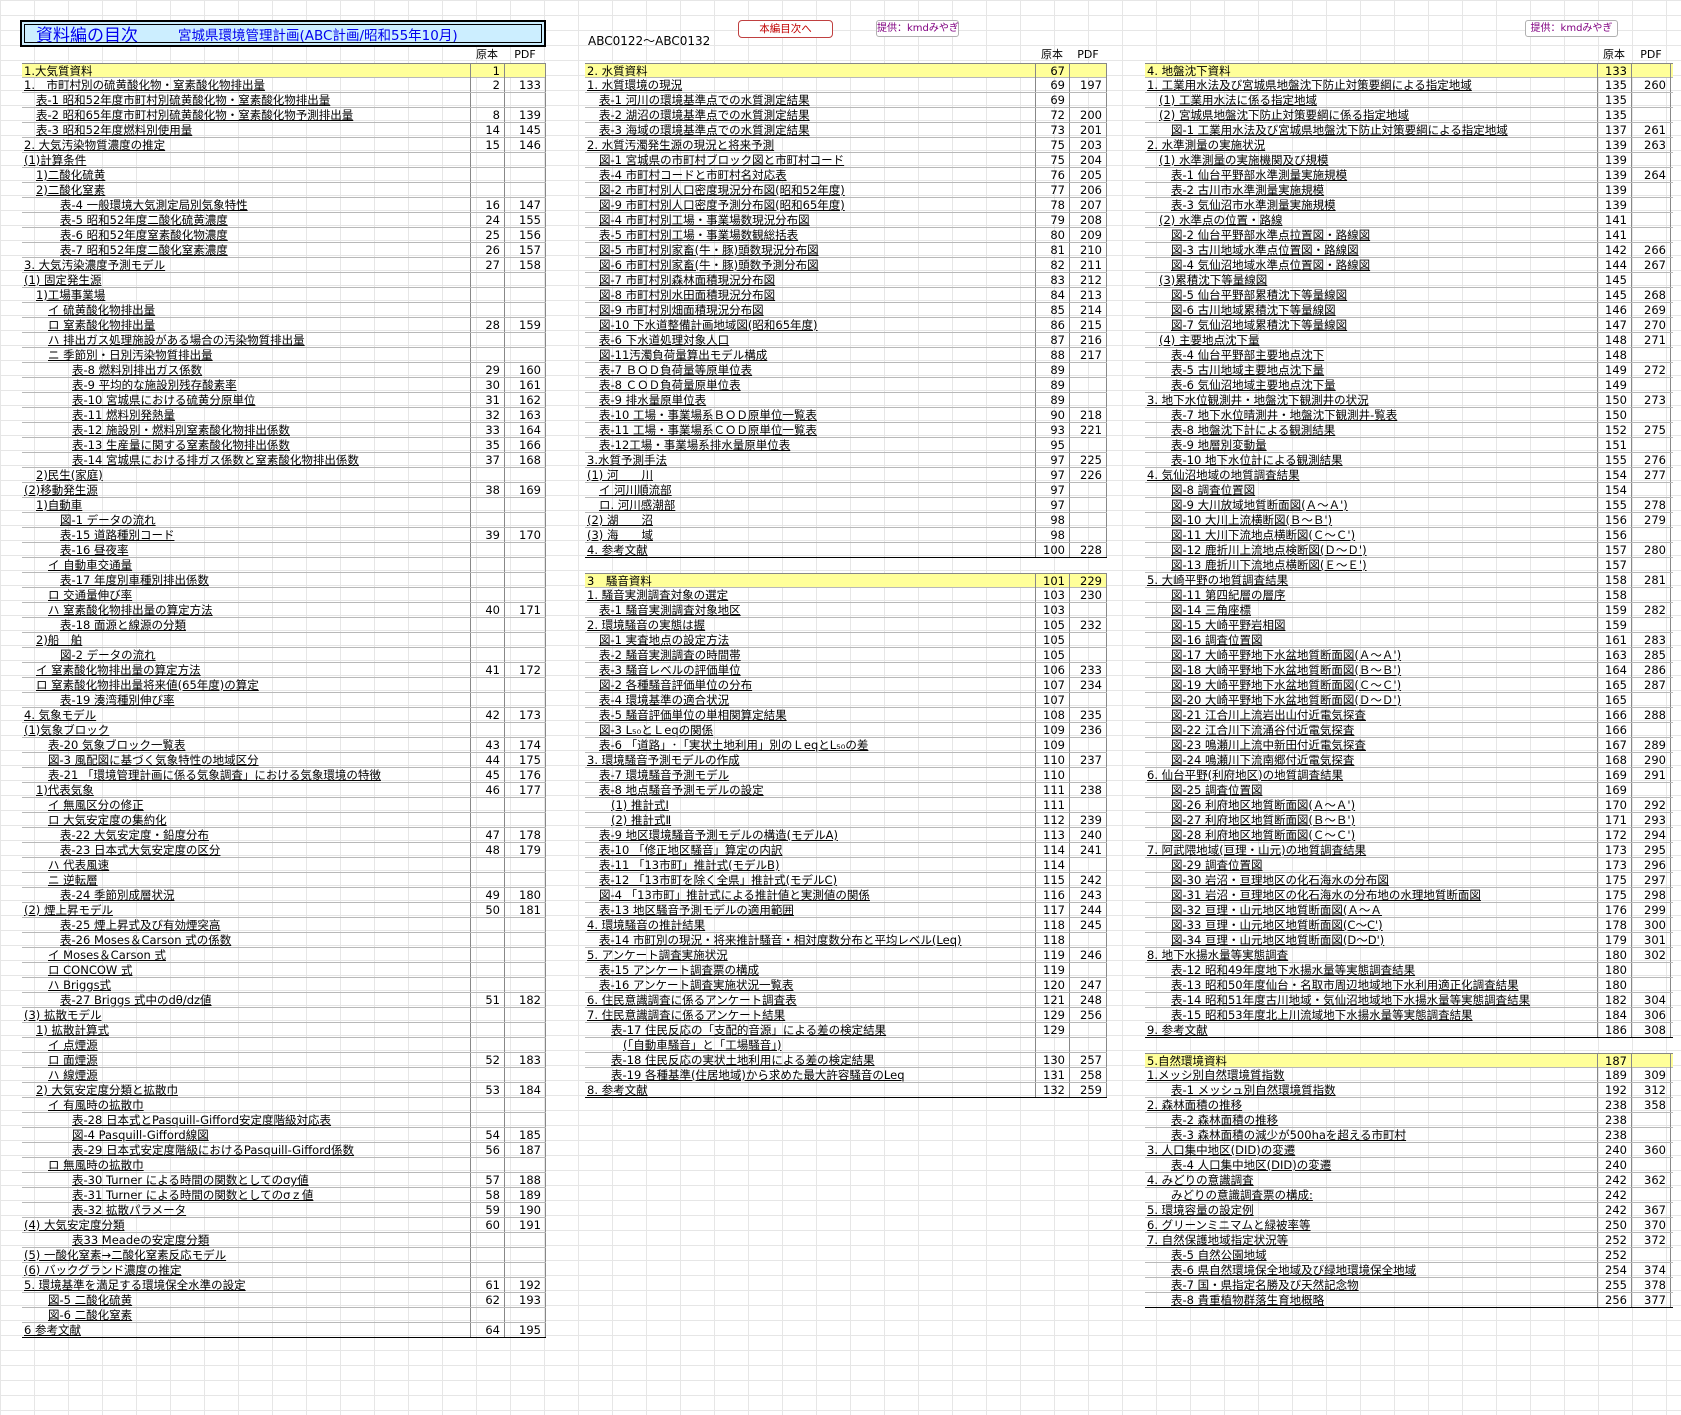 This screenshot has width=1681, height=1415. I want to click on toc-entry-link: 表-7 国・県指定名勝及び天然記念物, so click(1371, 1285).